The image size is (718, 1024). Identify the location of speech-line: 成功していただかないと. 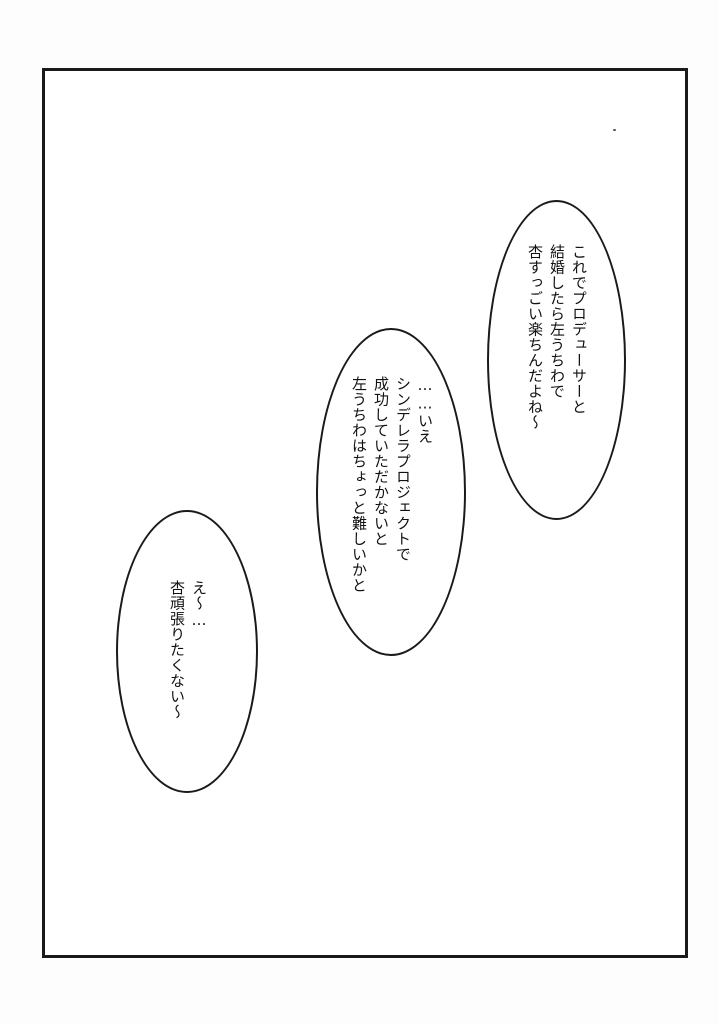
(381, 461).